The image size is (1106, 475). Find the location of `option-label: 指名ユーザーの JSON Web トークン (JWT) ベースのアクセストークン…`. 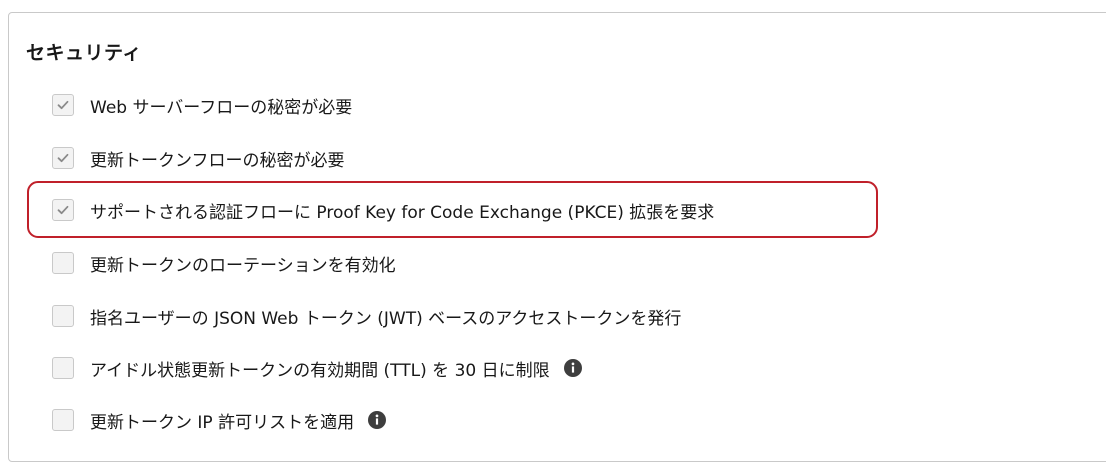

option-label: 指名ユーザーの JSON Web トークン (JWT) ベースのアクセストークン… is located at coordinates (386, 318).